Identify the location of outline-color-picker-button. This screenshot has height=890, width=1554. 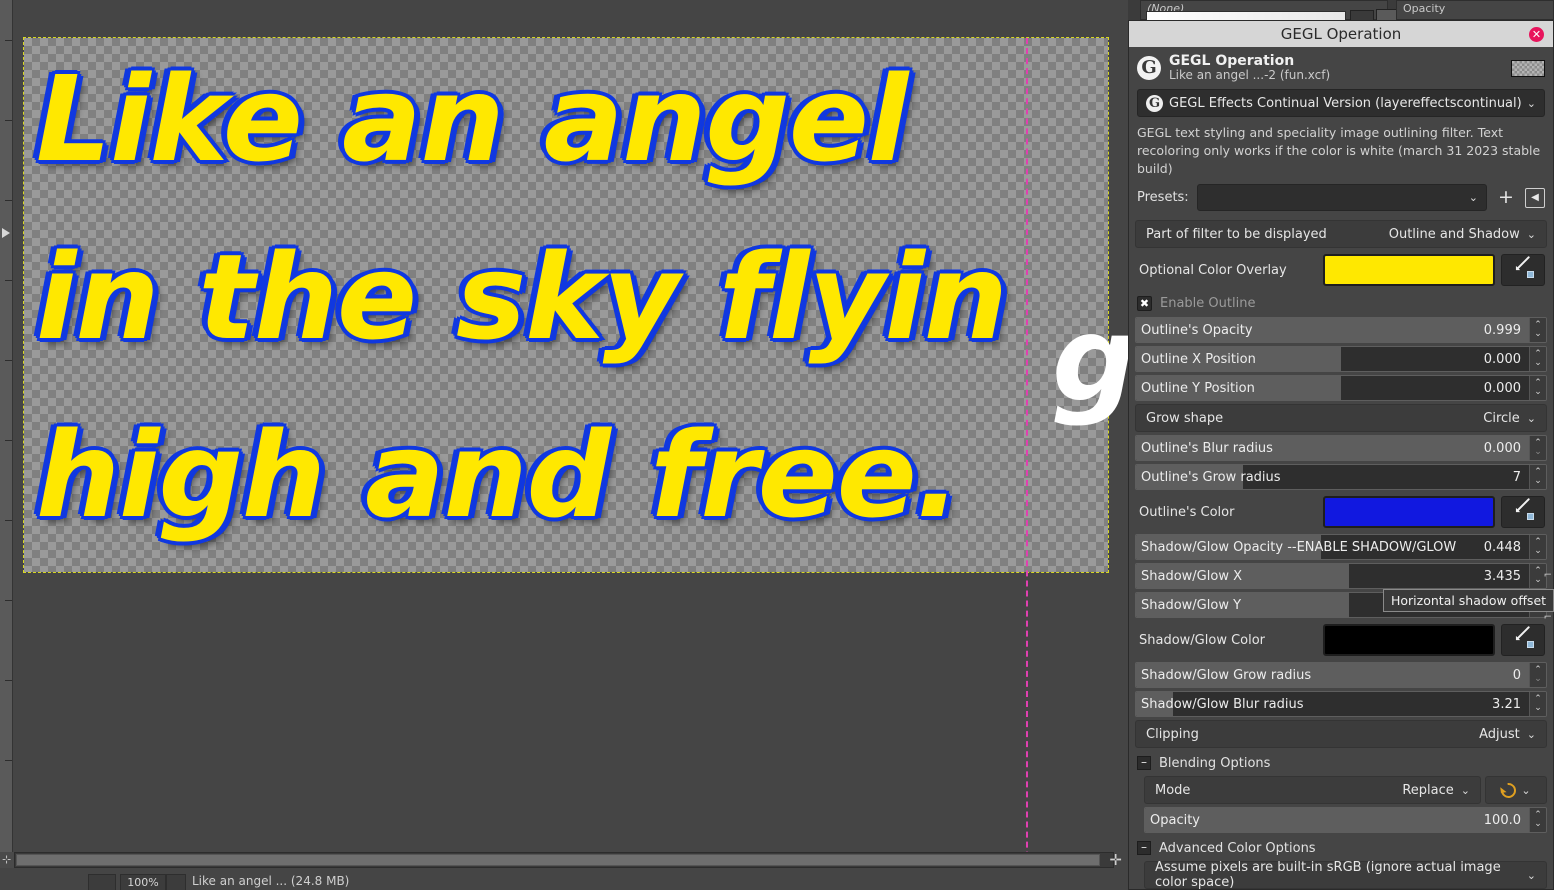
(1523, 512).